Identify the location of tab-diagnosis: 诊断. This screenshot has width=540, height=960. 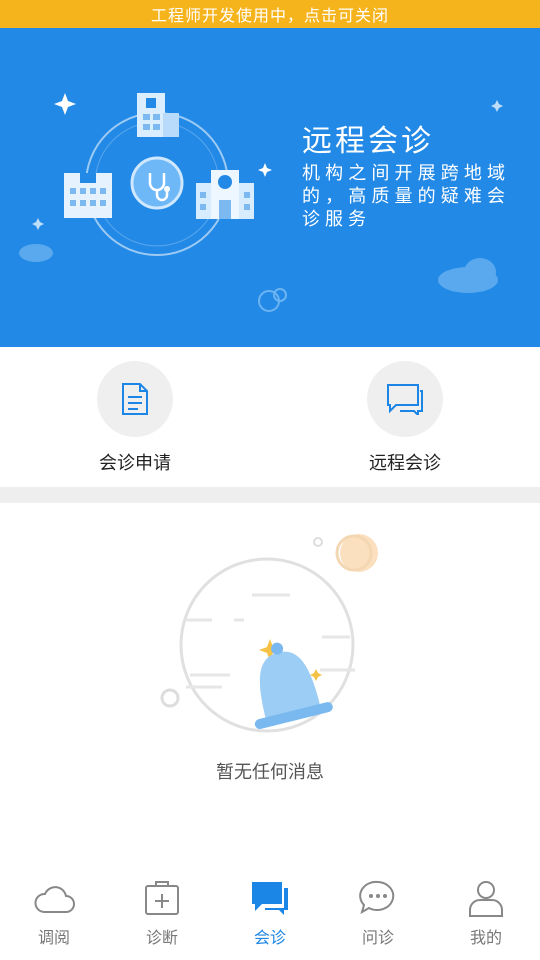
(162, 914).